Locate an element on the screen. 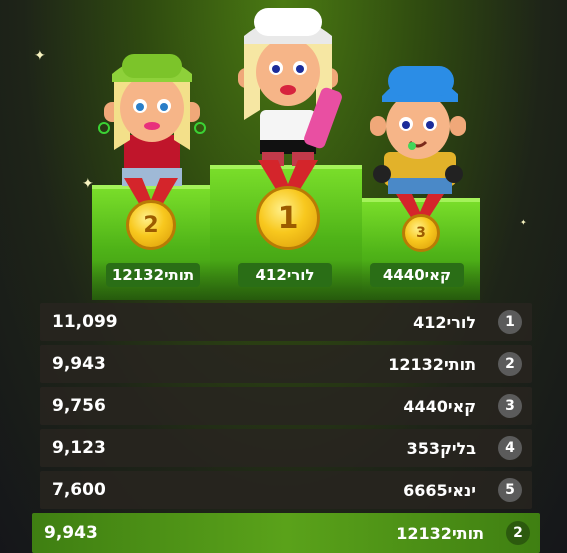  row-rank-badge: 1 is located at coordinates (510, 322).